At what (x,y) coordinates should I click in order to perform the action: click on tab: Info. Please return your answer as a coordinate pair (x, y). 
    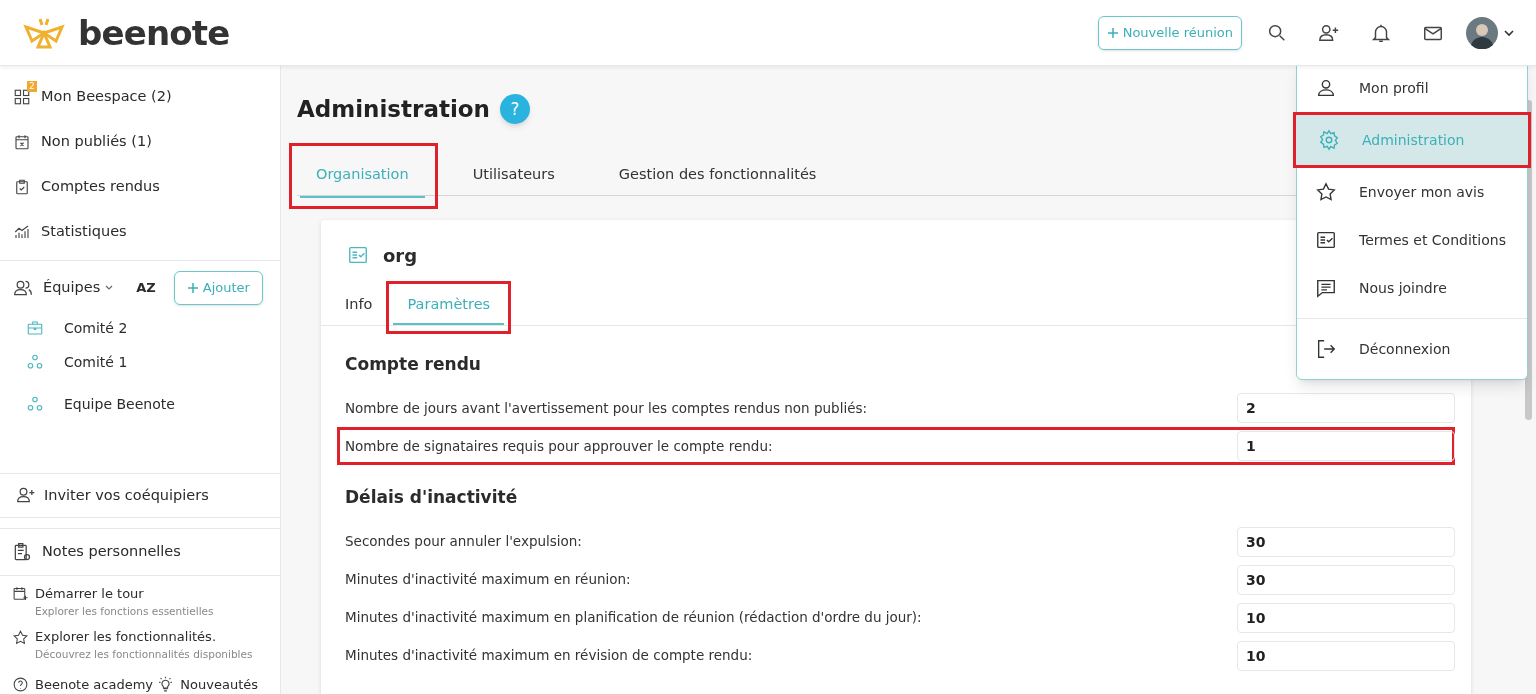
    Looking at the image, I should click on (359, 305).